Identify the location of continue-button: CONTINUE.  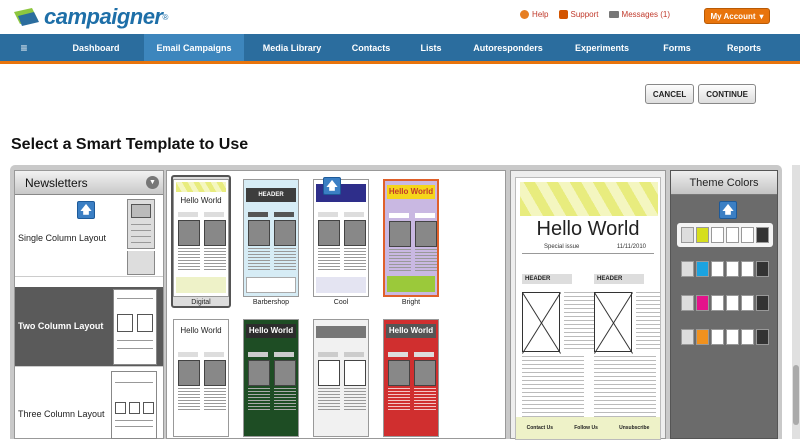
(727, 94).